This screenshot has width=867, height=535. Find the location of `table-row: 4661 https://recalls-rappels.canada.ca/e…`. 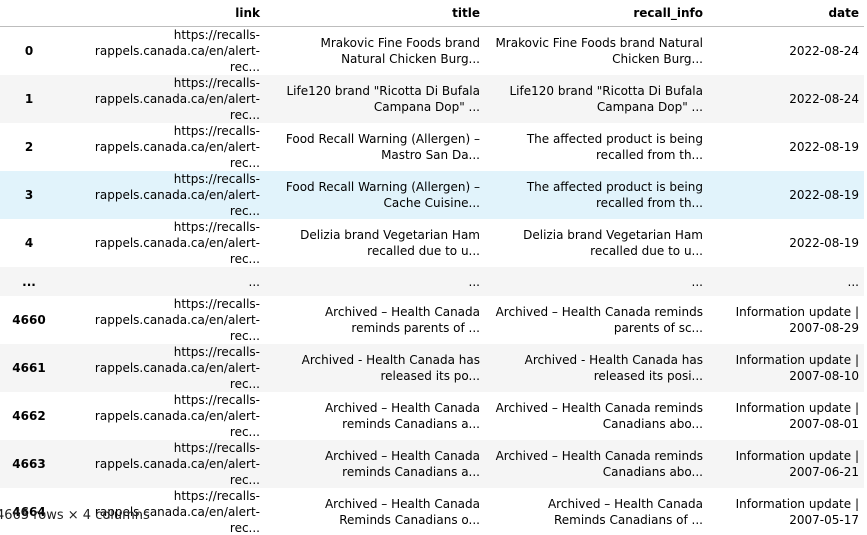

table-row: 4661 https://recalls-rappels.canada.ca/e… is located at coordinates (432, 368).